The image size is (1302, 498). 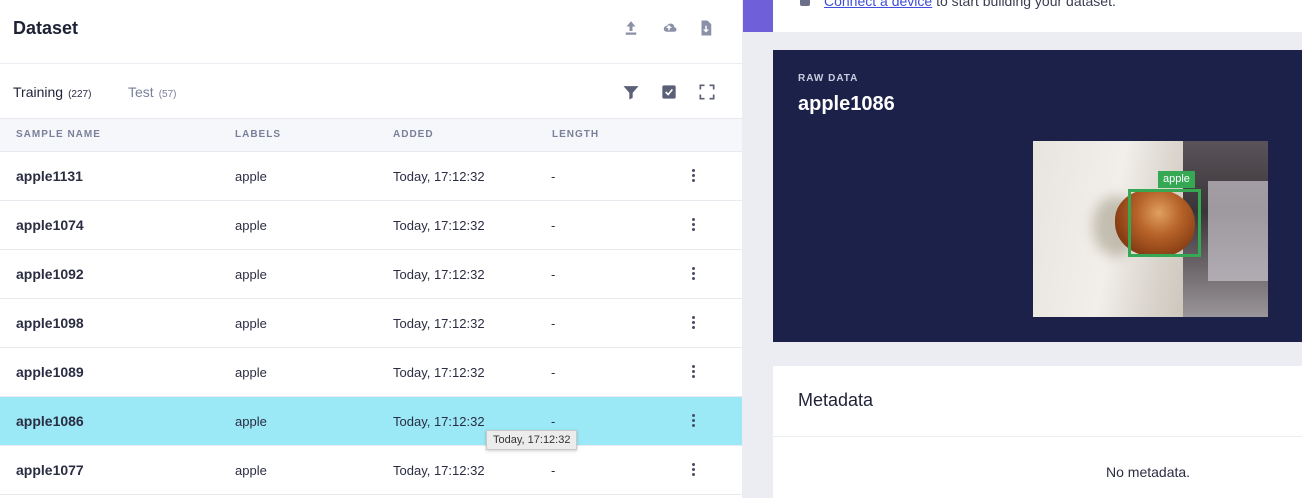 I want to click on table-row: apple1092 apple Today, 17:12:32 -, so click(x=371, y=274).